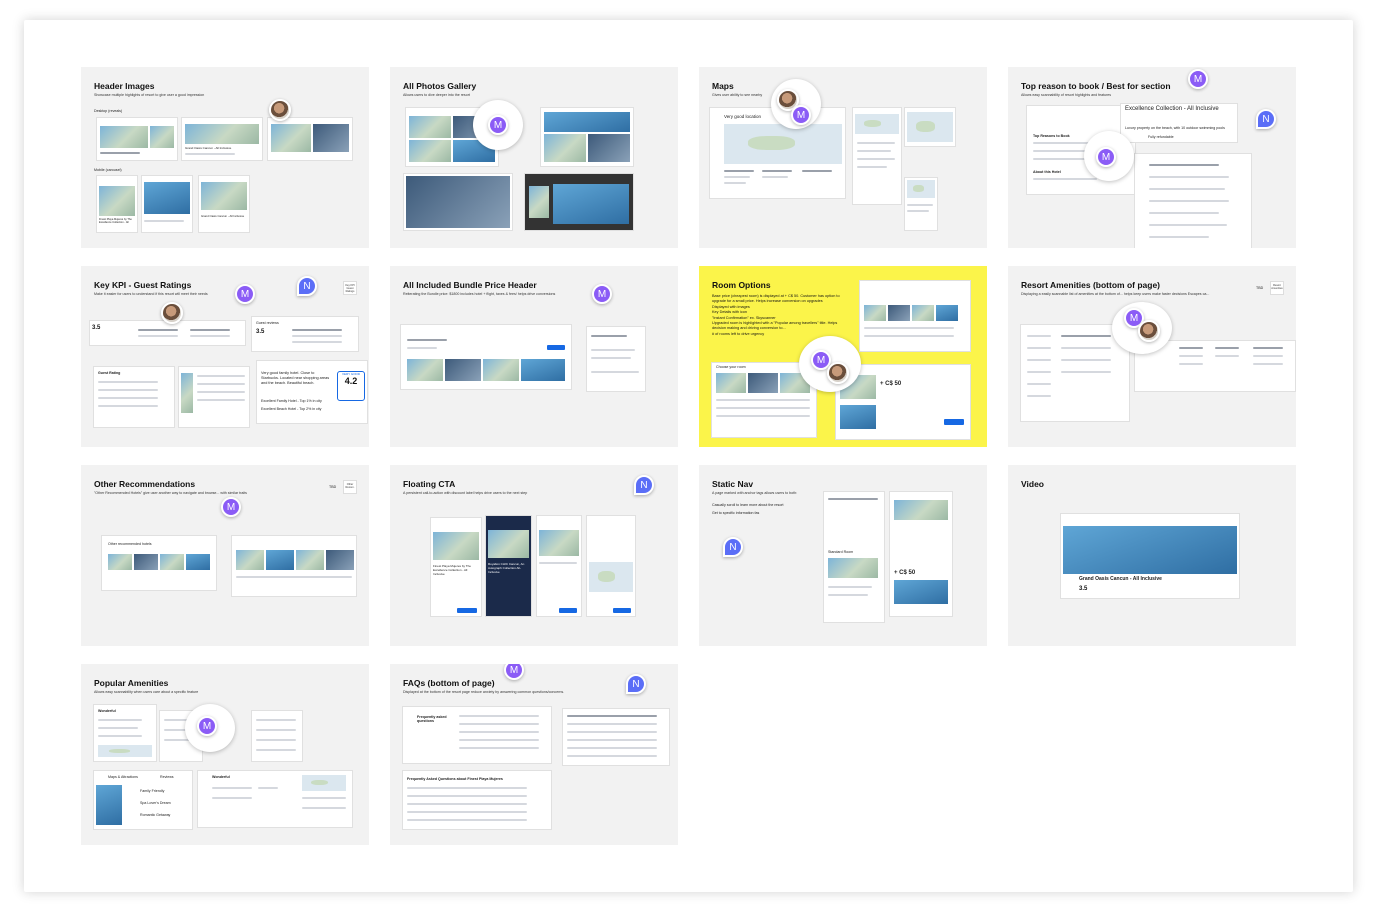 Image resolution: width=1377 pixels, height=921 pixels. I want to click on card-title: FAQs (bottom of page), so click(449, 683).